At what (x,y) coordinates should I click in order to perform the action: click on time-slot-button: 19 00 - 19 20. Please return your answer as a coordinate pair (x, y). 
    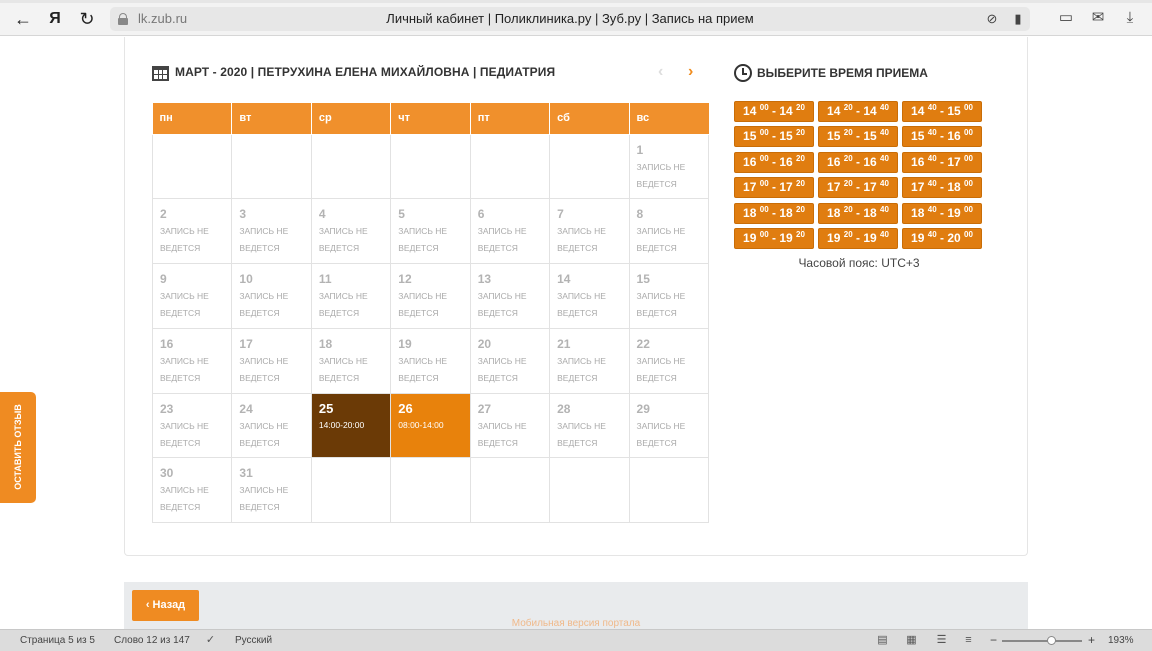
    Looking at the image, I should click on (774, 238).